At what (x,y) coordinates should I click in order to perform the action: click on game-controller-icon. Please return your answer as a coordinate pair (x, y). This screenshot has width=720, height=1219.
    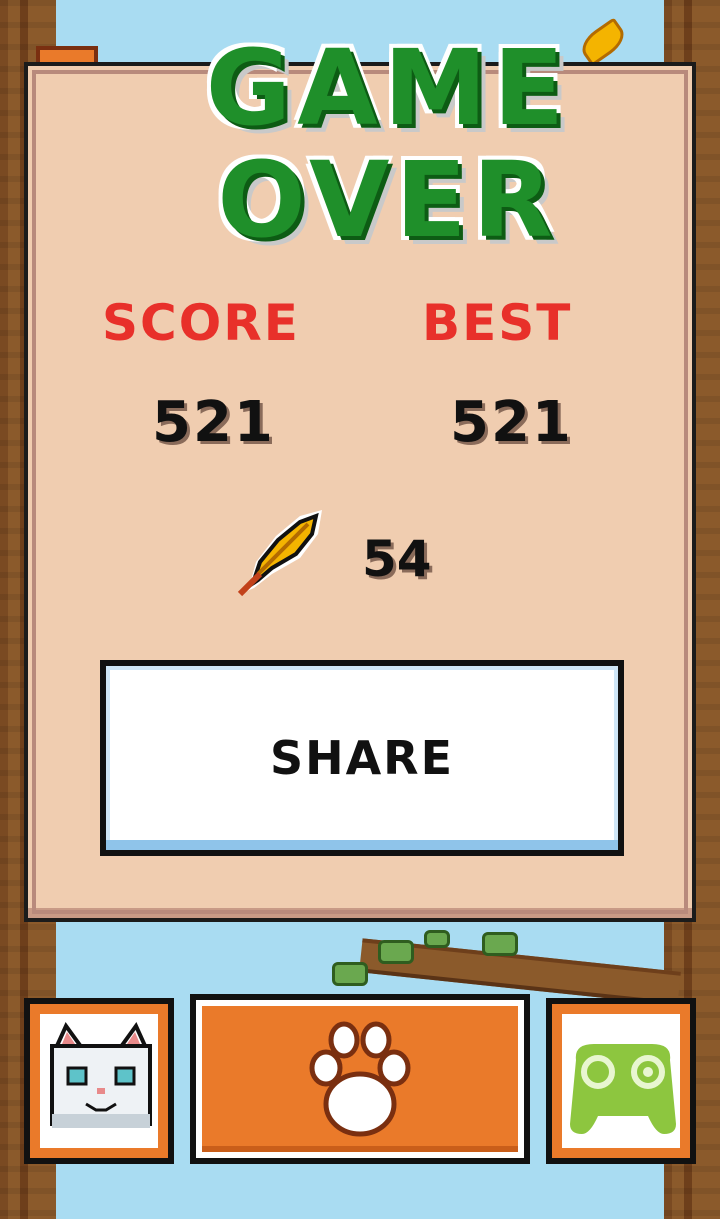
    Looking at the image, I should click on (623, 1089).